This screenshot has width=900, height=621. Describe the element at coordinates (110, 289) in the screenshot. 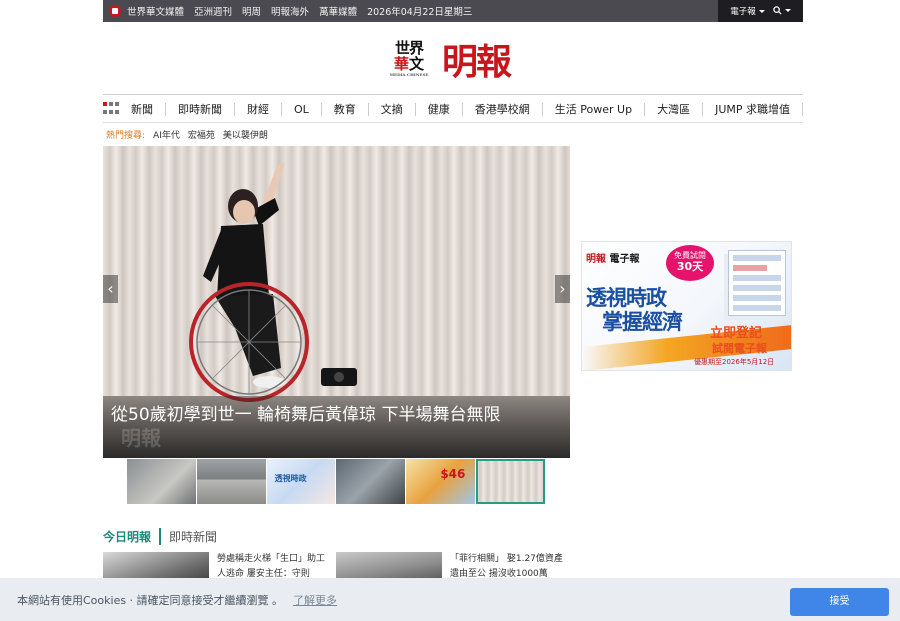

I see `slider-prev-arrow: ‹` at that location.